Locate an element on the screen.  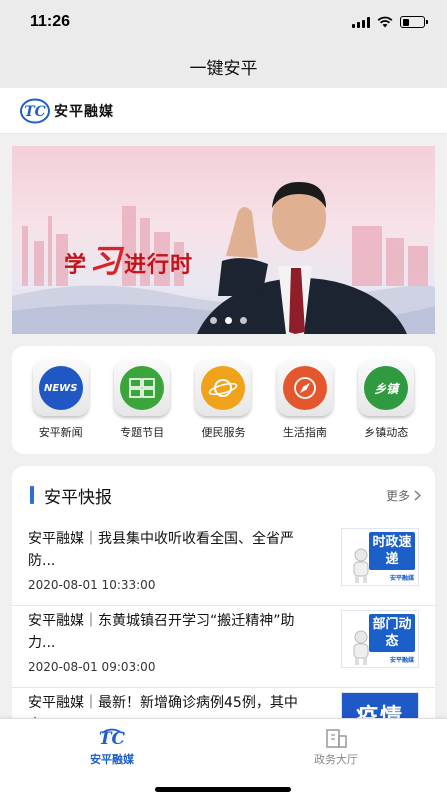
quick-link-label: 乡镇动态 is located at coordinates (386, 432).